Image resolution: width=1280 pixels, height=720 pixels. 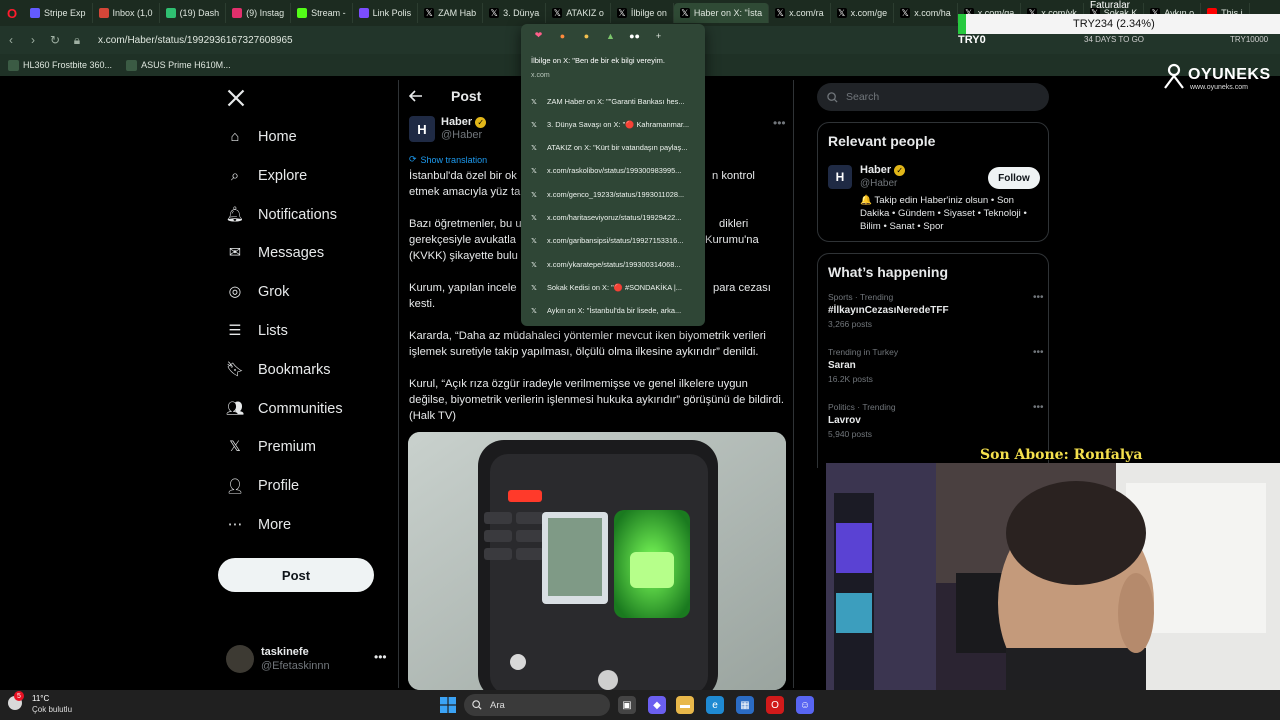 I want to click on edge-icon: e, so click(x=715, y=705).